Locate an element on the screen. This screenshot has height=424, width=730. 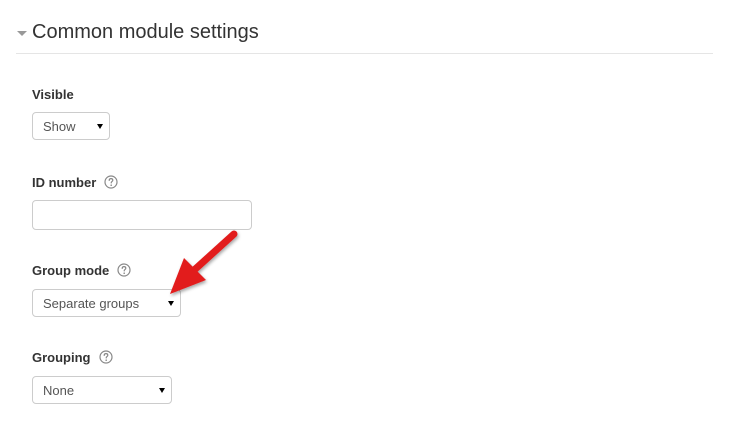
grouping-label: Grouping is located at coordinates (72, 357).